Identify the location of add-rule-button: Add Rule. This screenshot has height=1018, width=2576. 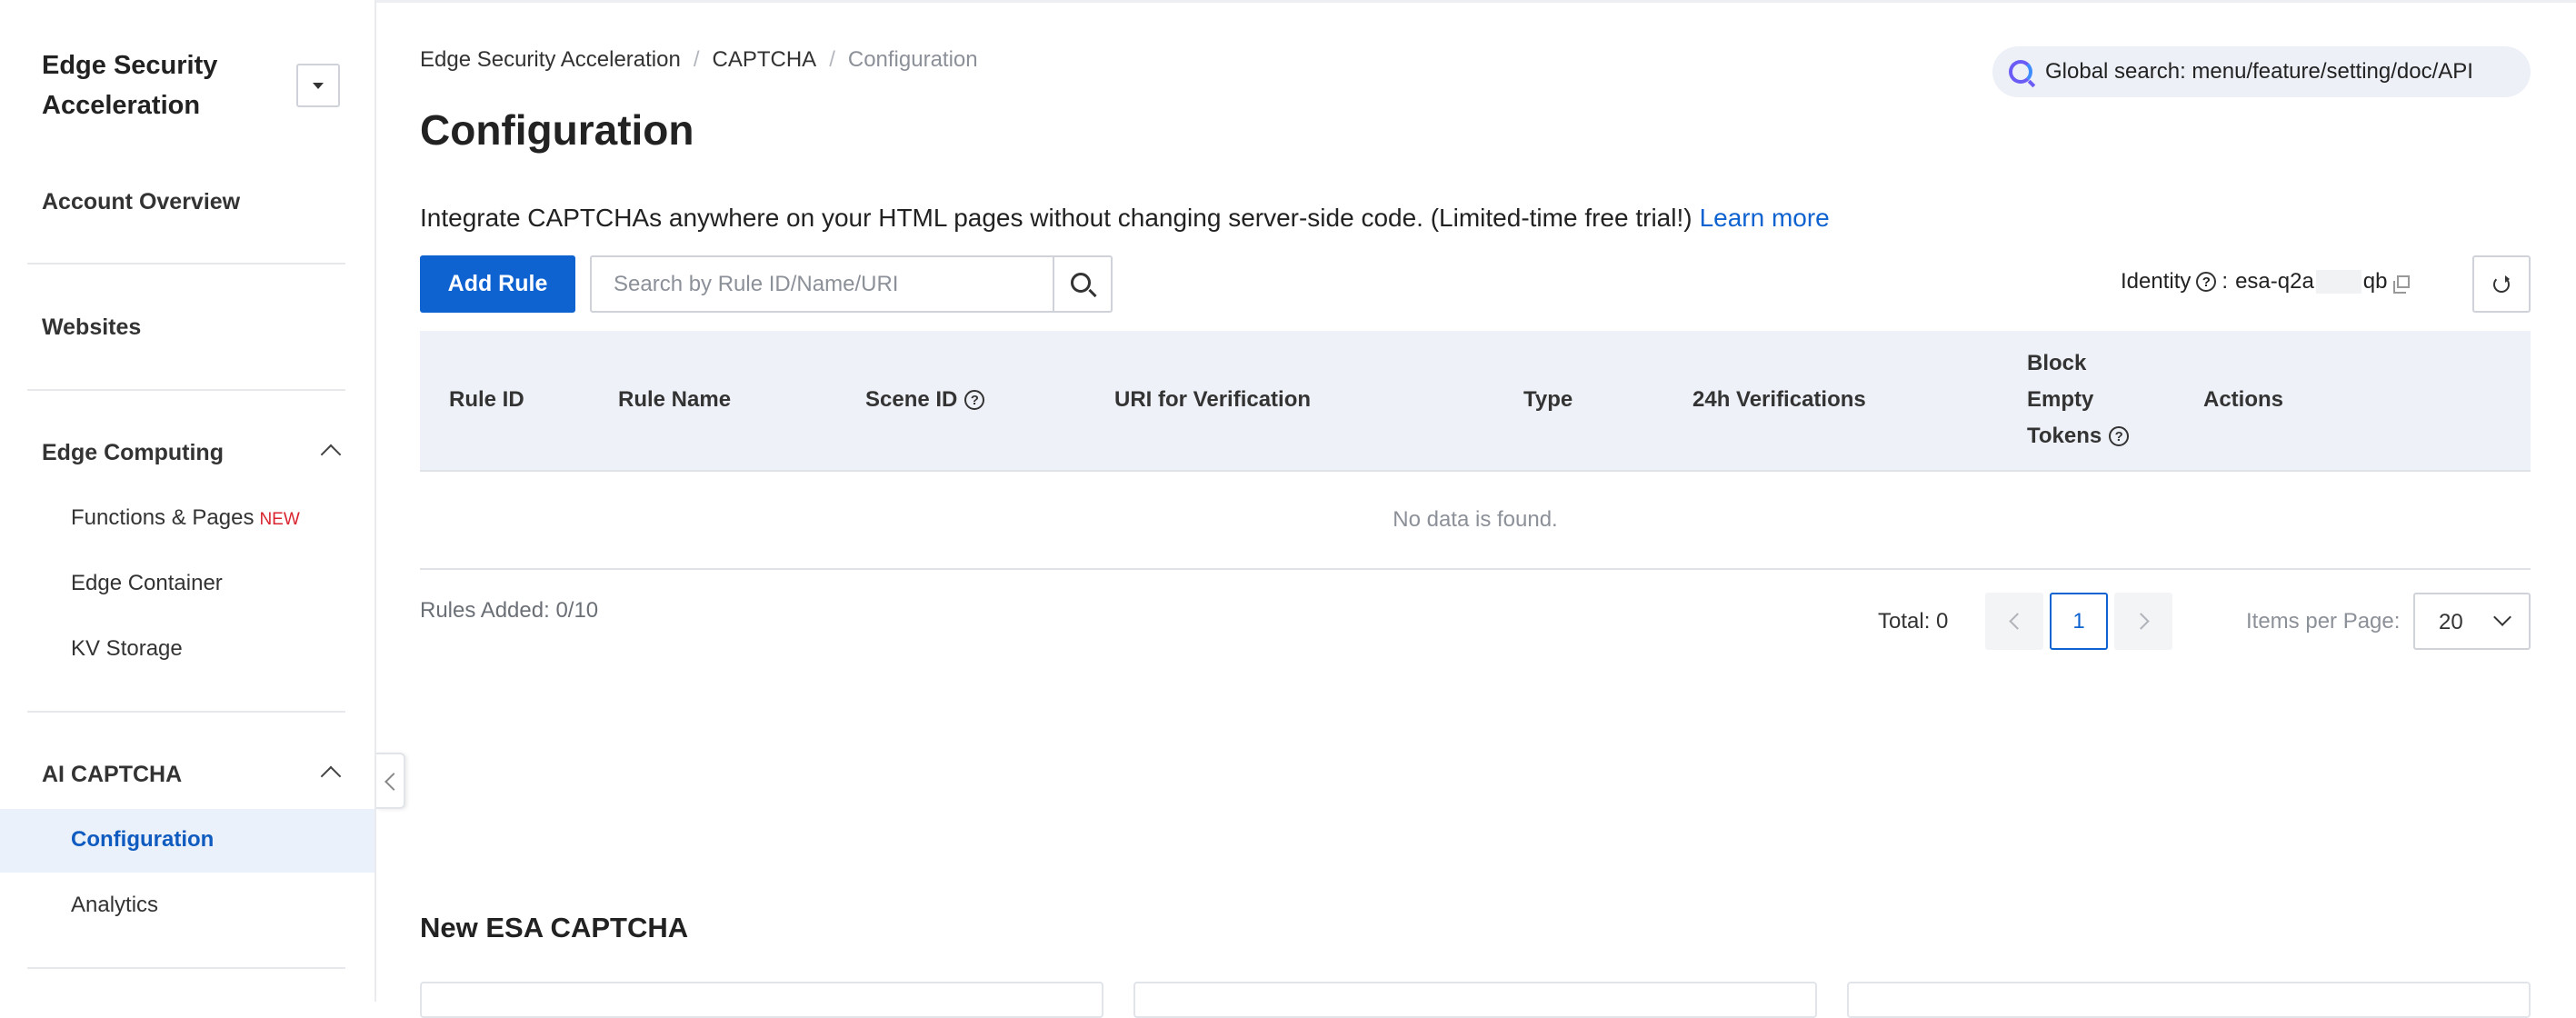
(497, 284).